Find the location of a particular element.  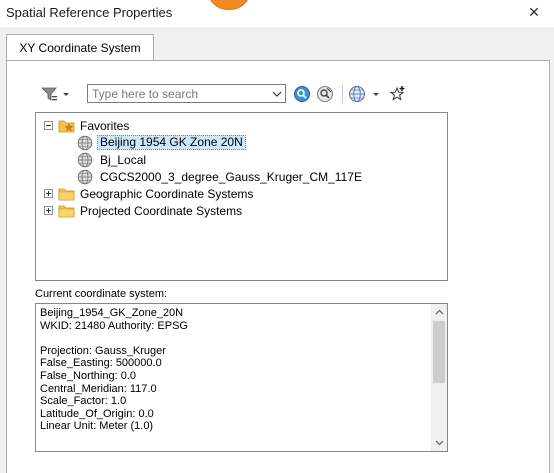

tree-item-label: Favorites is located at coordinates (105, 125).